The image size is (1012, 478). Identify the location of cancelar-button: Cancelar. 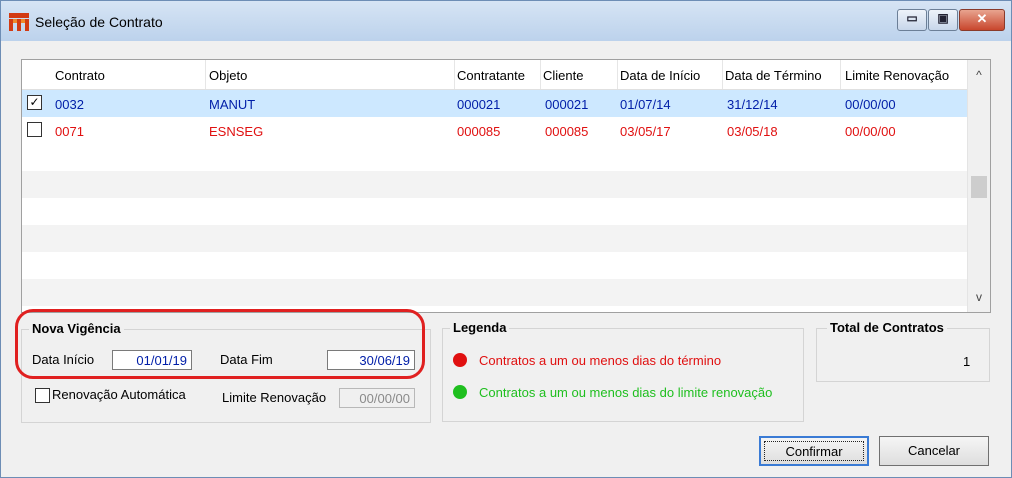
(934, 451).